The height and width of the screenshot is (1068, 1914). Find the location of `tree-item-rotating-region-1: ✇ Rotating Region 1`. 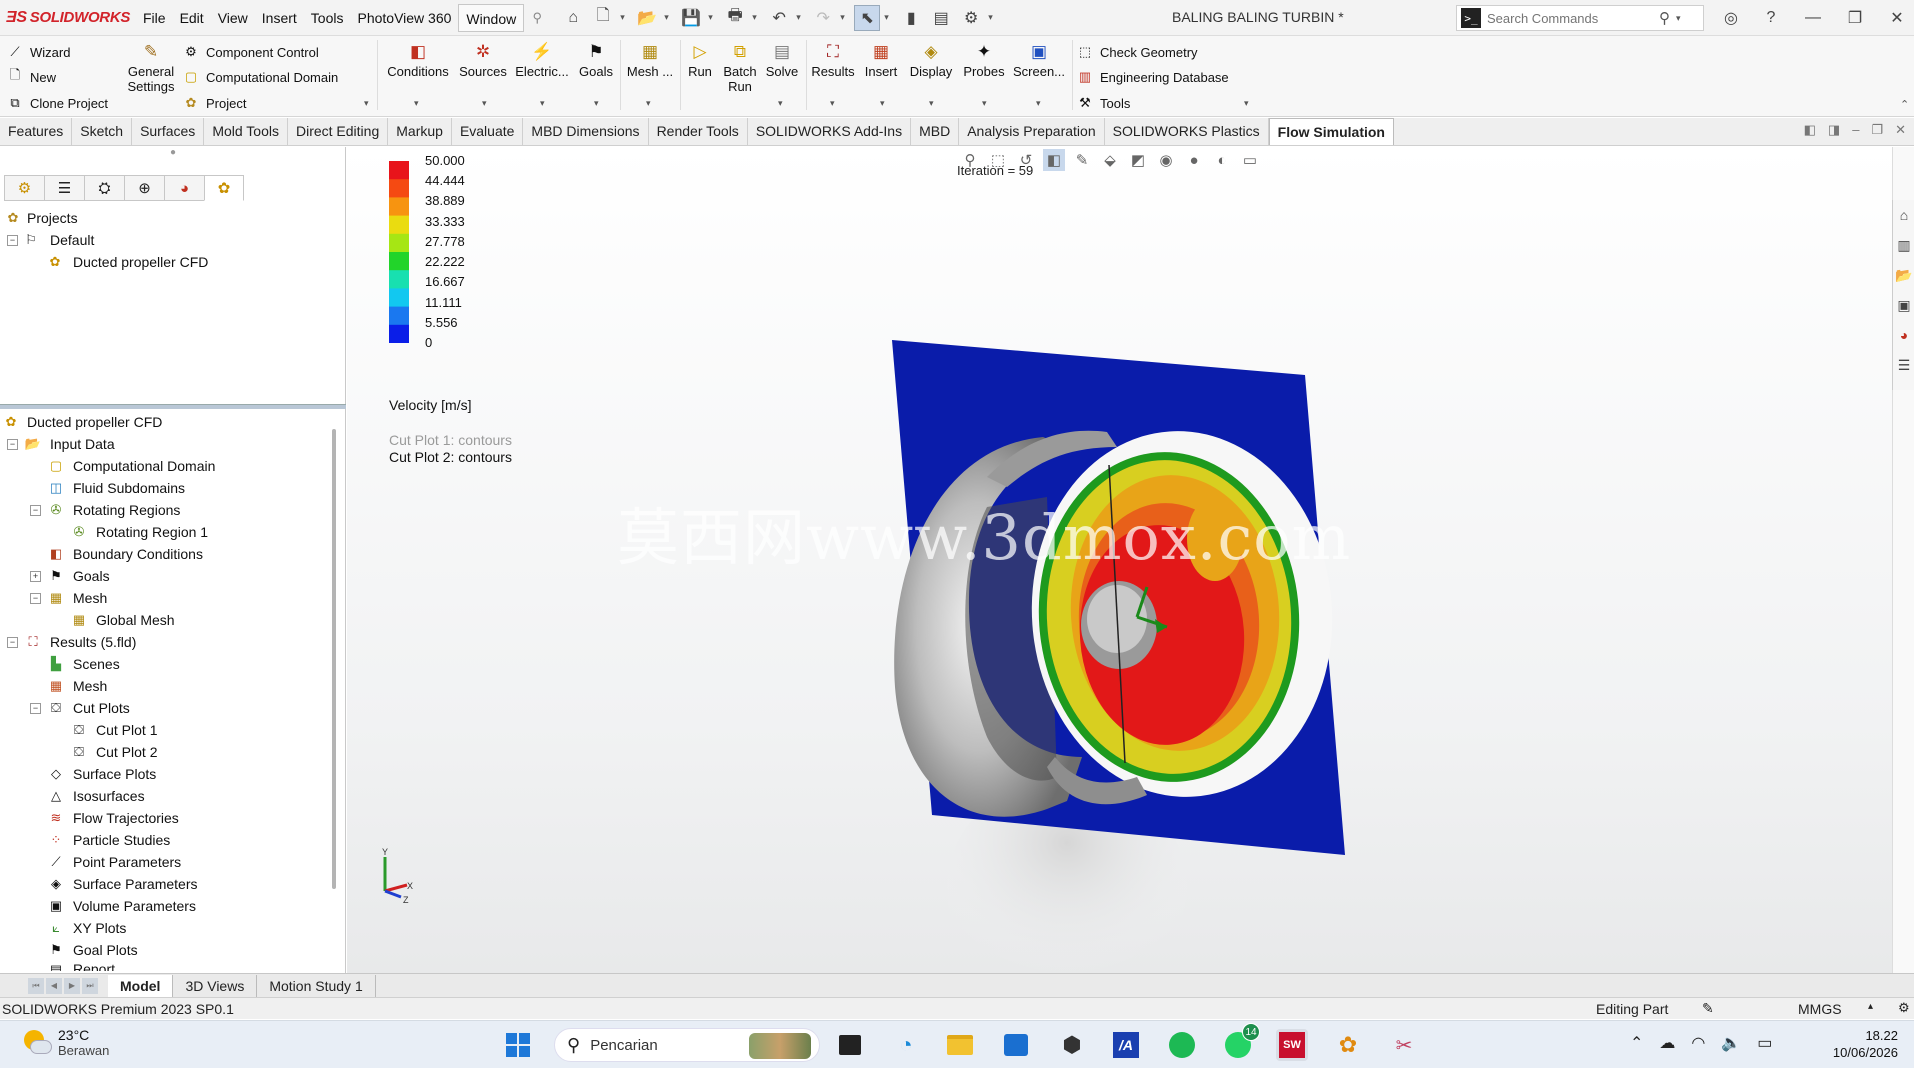

tree-item-rotating-region-1: ✇ Rotating Region 1 is located at coordinates (165, 532).